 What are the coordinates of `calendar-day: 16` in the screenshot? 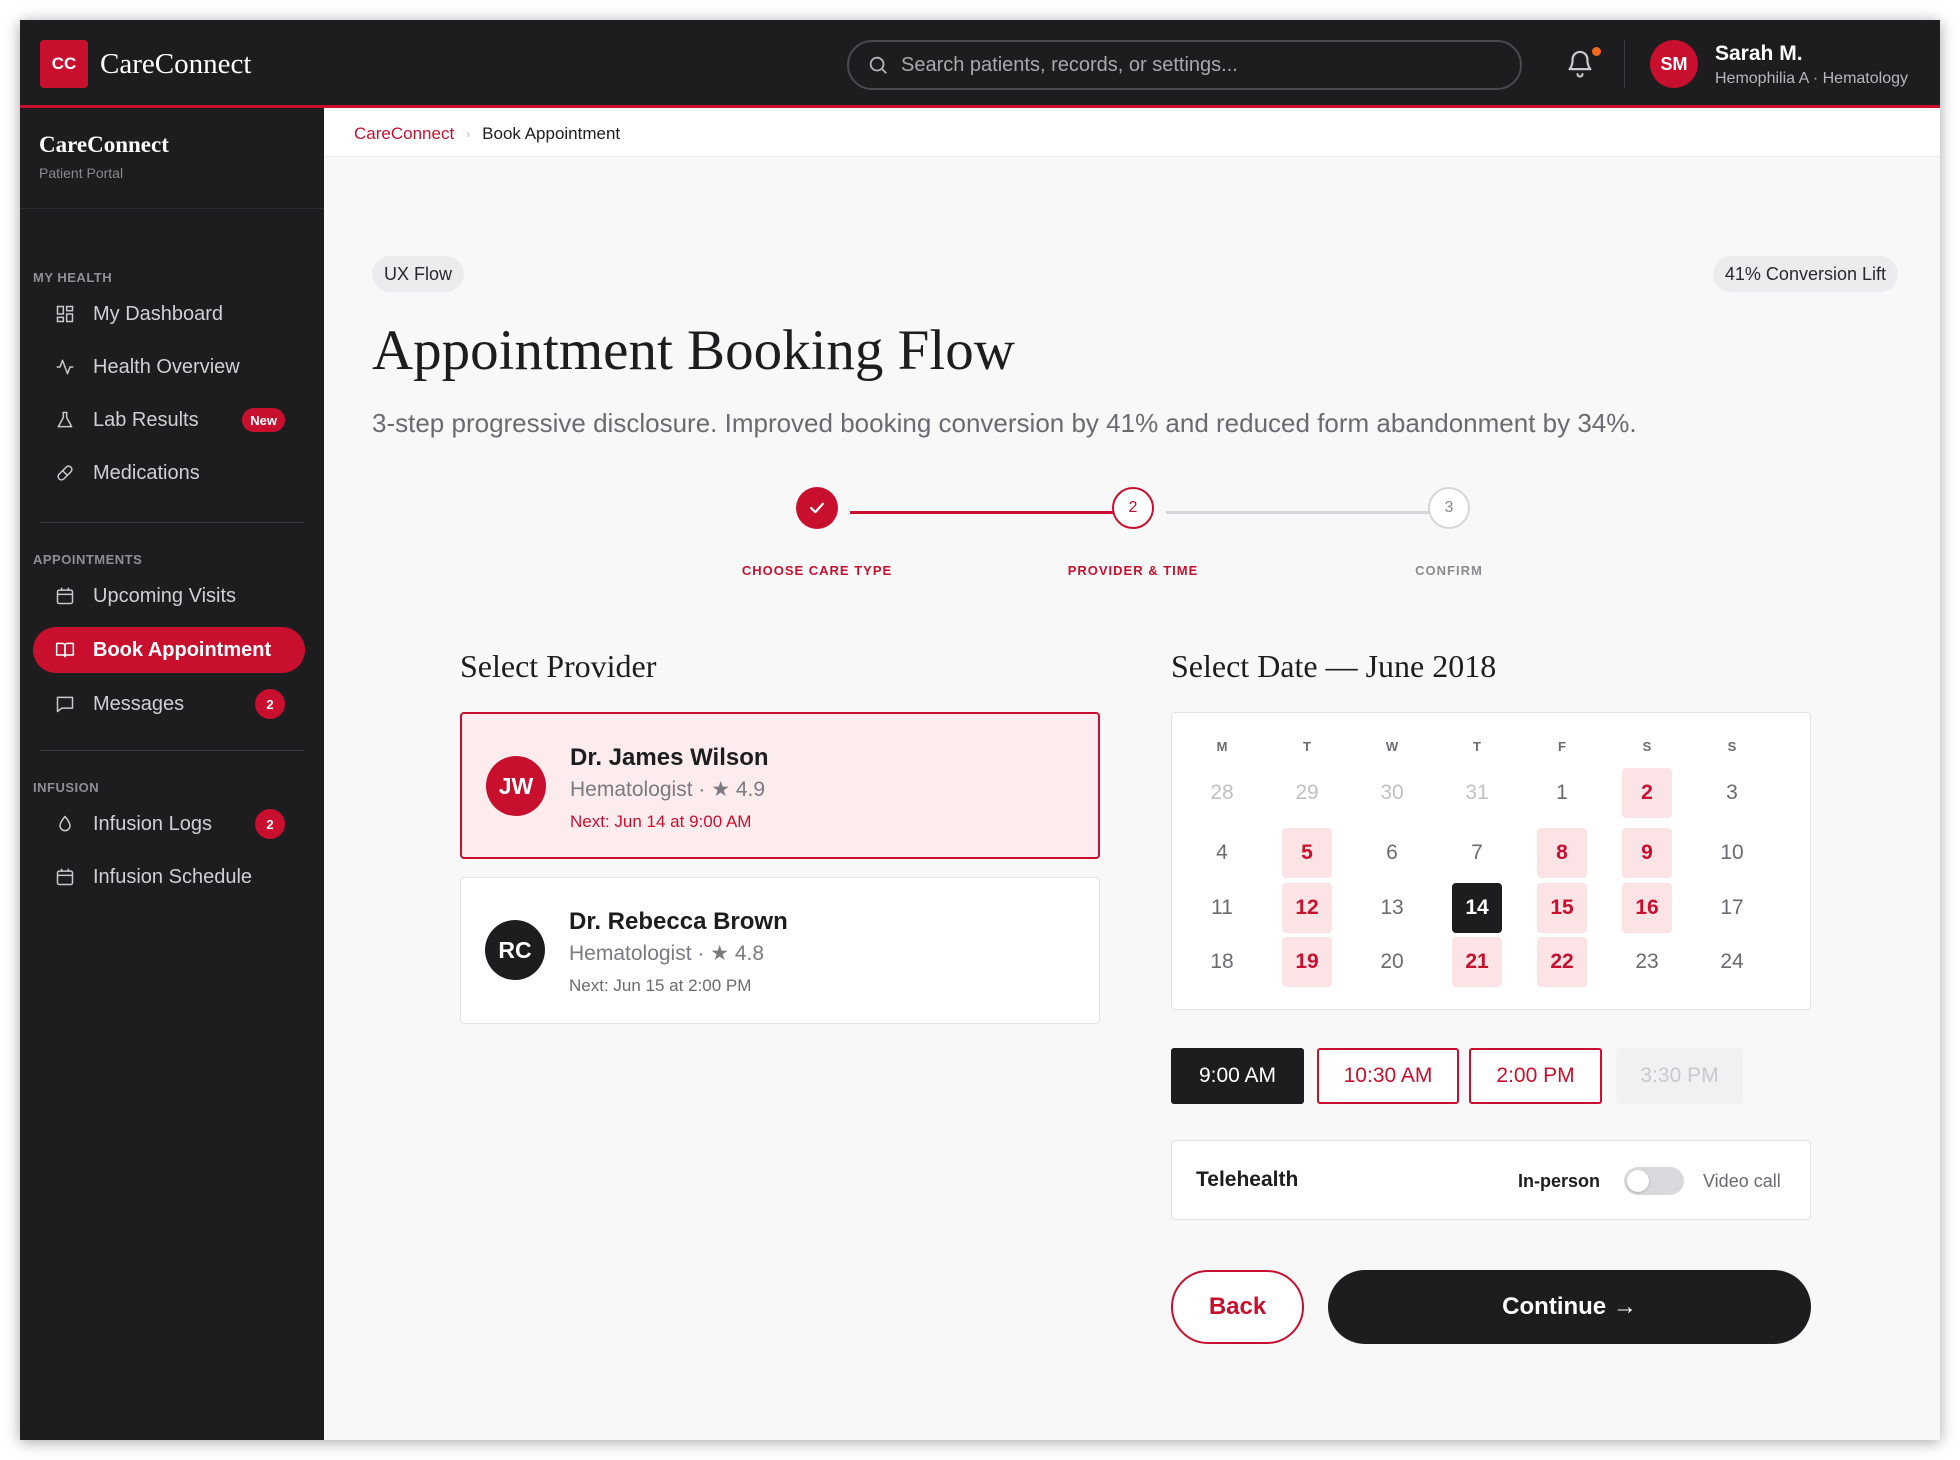 It's located at (1647, 908).